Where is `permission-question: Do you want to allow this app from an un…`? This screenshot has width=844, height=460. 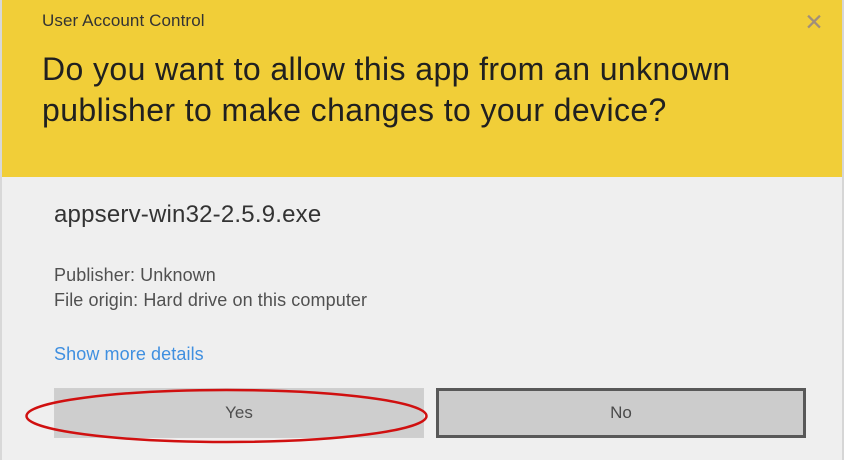 permission-question: Do you want to allow this app from an un… is located at coordinates (386, 89).